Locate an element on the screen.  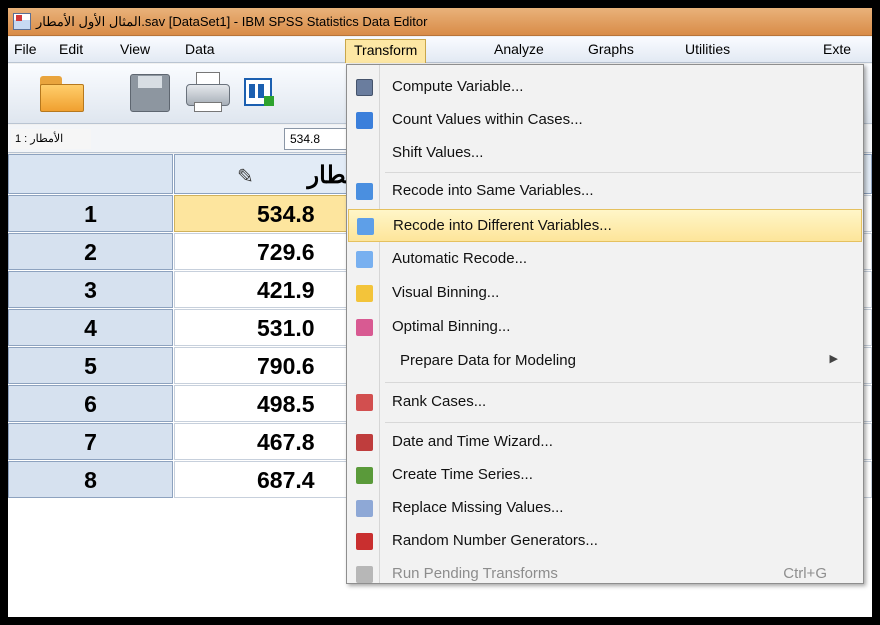
spss-app-icon is located at coordinates (22, 21).